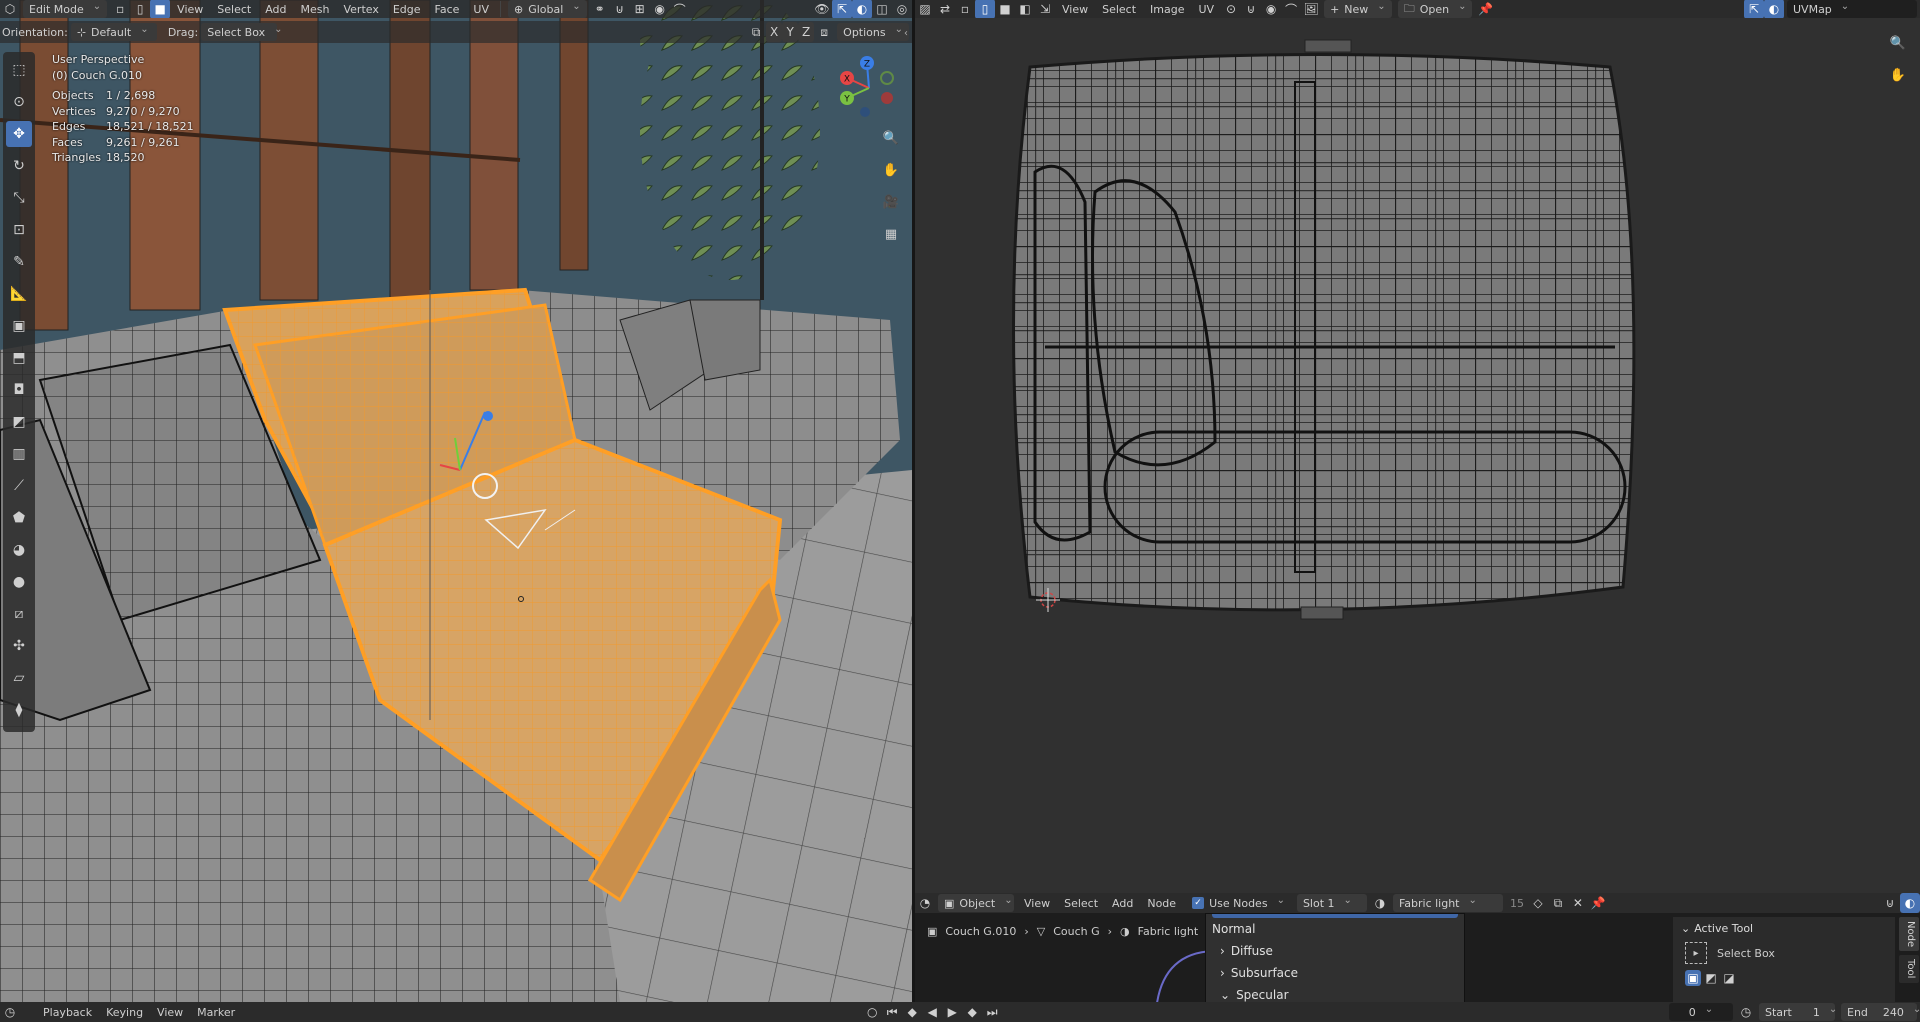  Describe the element at coordinates (1075, 9) in the screenshot. I see `uv-menu-view: View` at that location.